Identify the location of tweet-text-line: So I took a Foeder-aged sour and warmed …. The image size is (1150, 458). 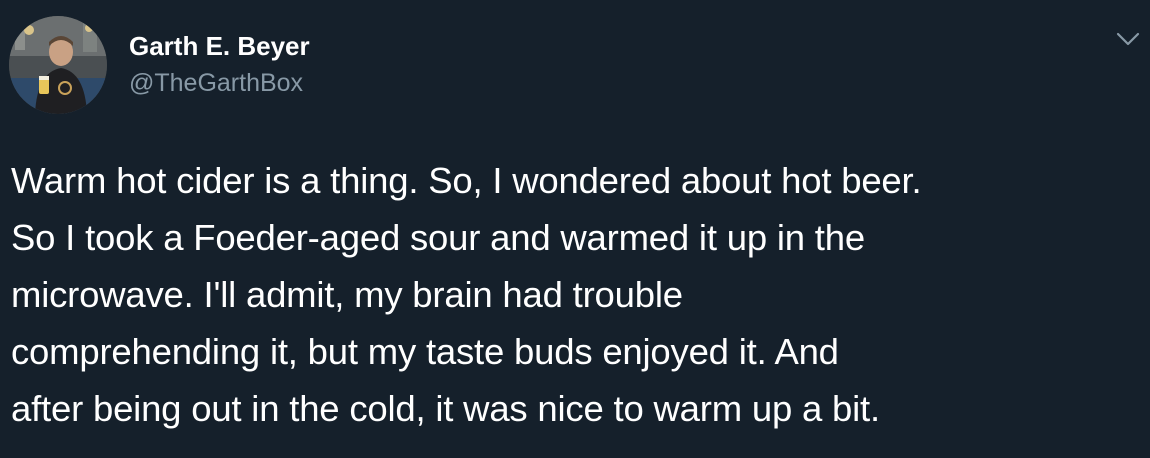
(438, 237).